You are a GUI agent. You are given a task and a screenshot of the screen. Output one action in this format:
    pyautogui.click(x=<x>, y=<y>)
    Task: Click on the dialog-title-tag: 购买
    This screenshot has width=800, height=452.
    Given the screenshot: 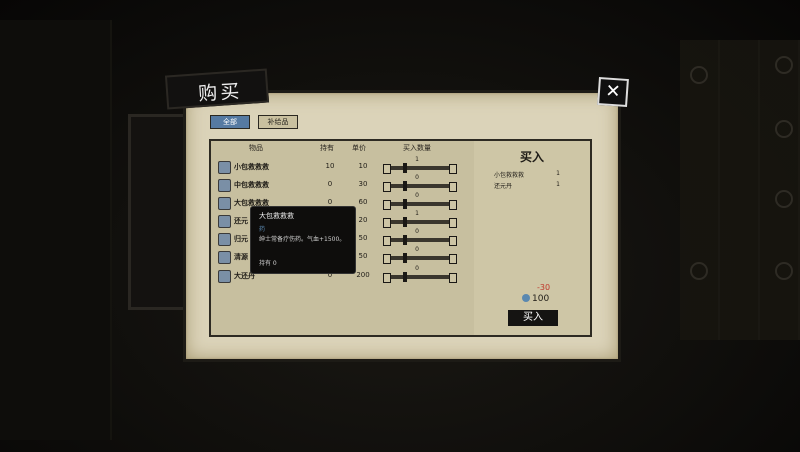 What is the action you would take?
    pyautogui.click(x=217, y=89)
    